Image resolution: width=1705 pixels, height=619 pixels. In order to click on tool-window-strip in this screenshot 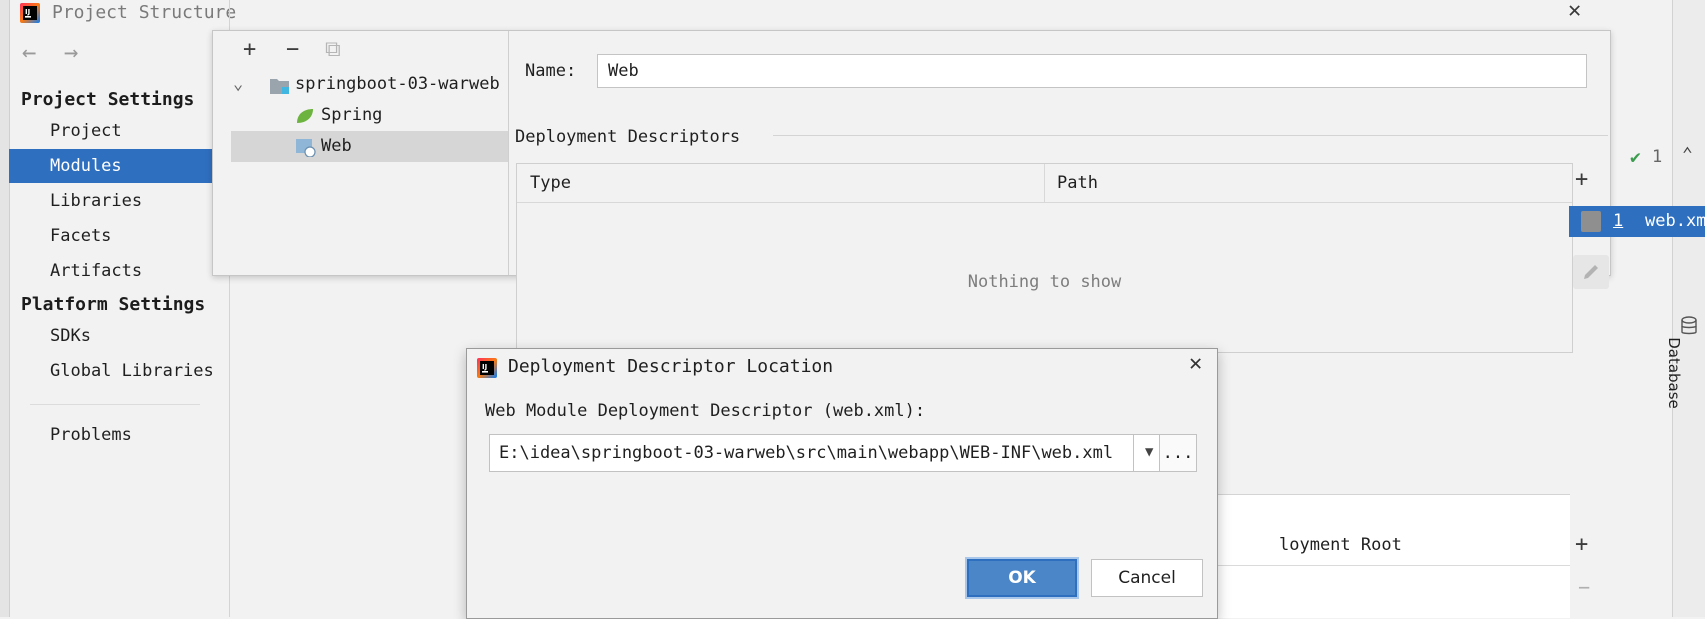, I will do `click(1688, 308)`.